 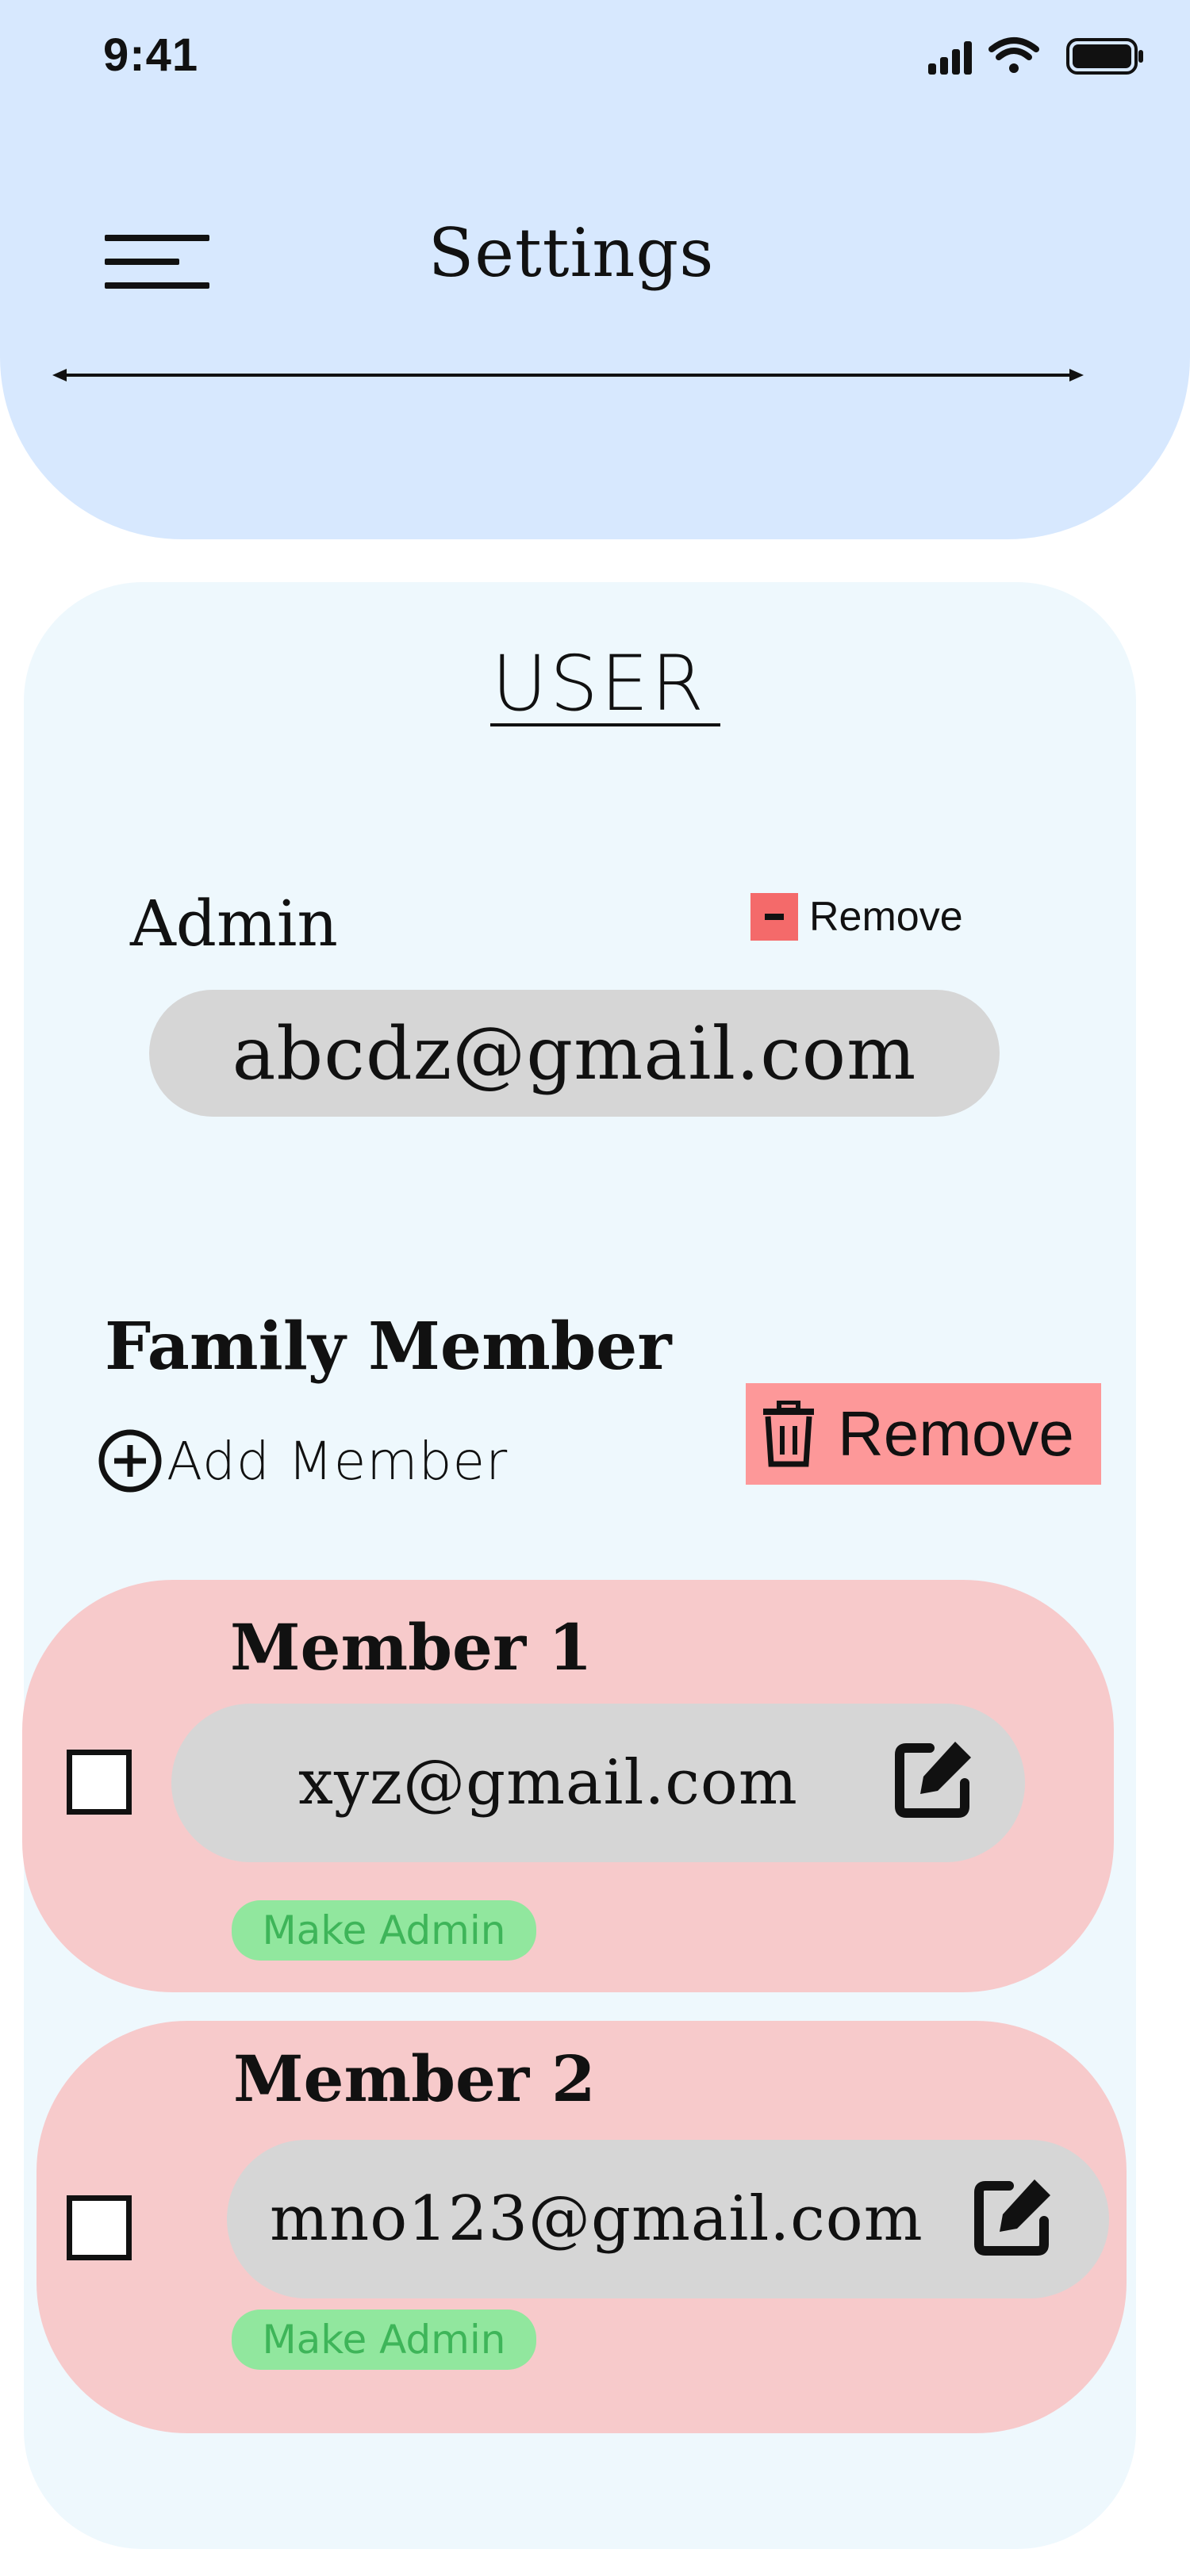 I want to click on member-name: Member 2, so click(x=414, y=2078).